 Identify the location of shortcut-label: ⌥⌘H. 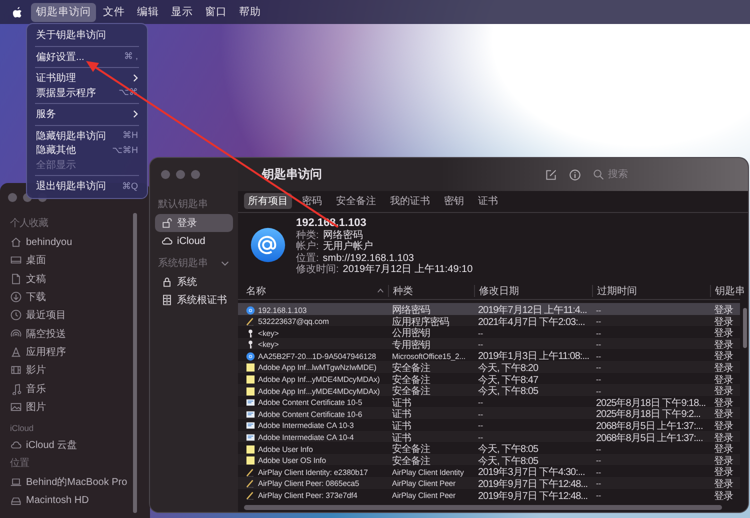
(125, 150).